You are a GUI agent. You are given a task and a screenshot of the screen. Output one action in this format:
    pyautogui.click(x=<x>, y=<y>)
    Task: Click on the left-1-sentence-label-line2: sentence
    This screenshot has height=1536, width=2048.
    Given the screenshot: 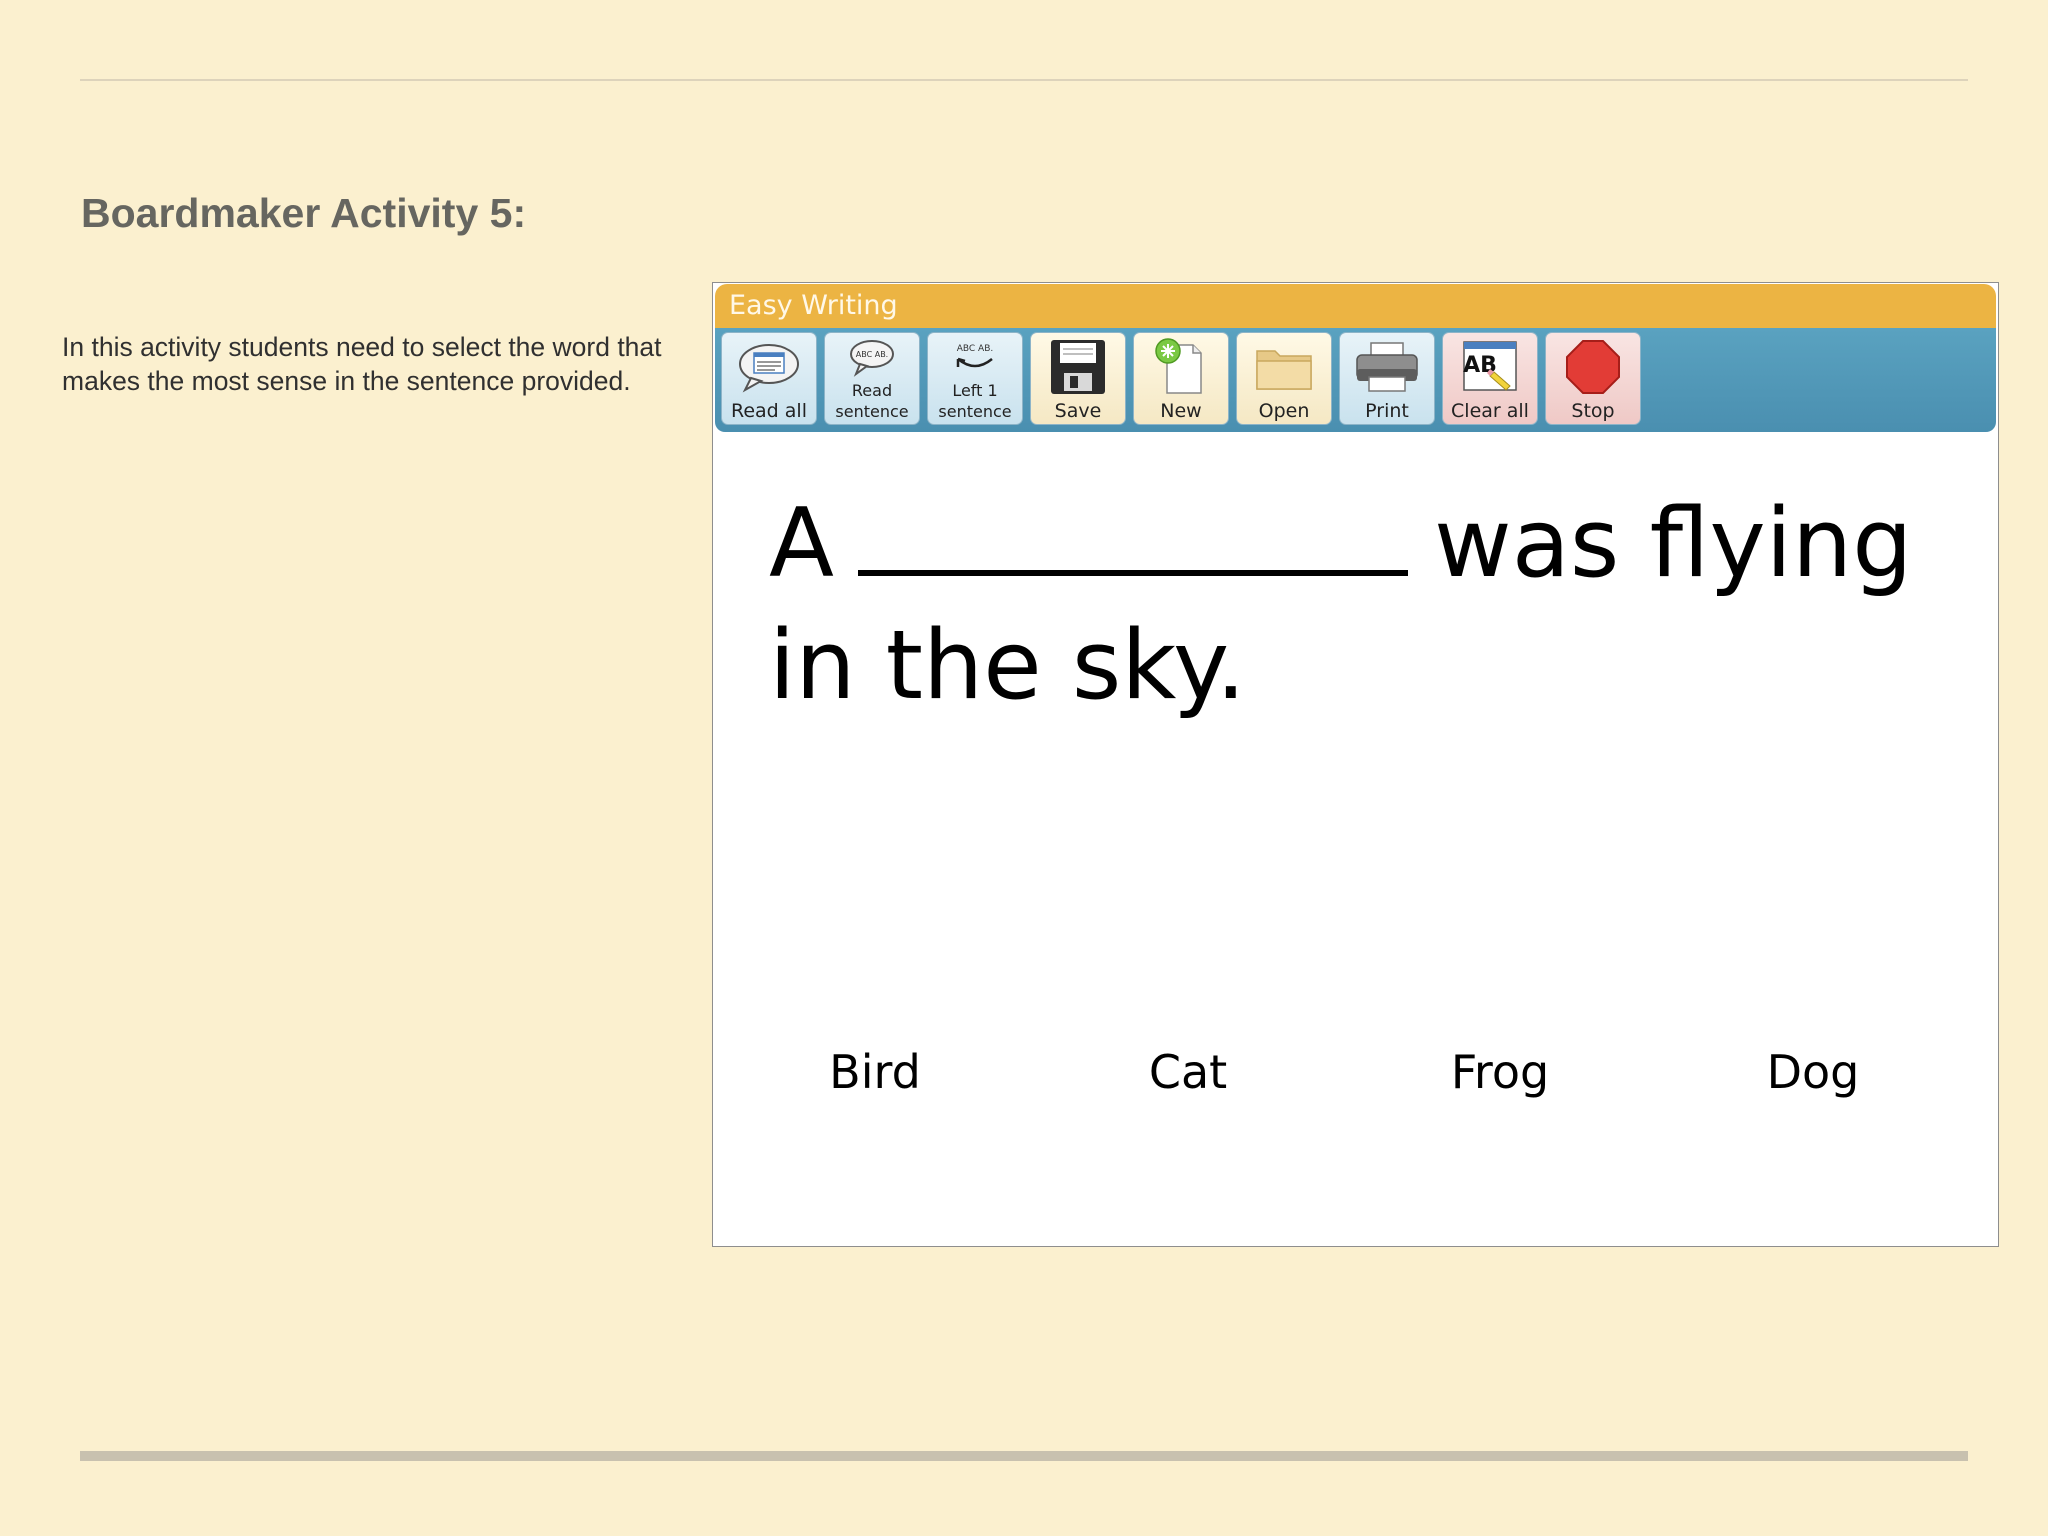 What is the action you would take?
    pyautogui.click(x=975, y=411)
    